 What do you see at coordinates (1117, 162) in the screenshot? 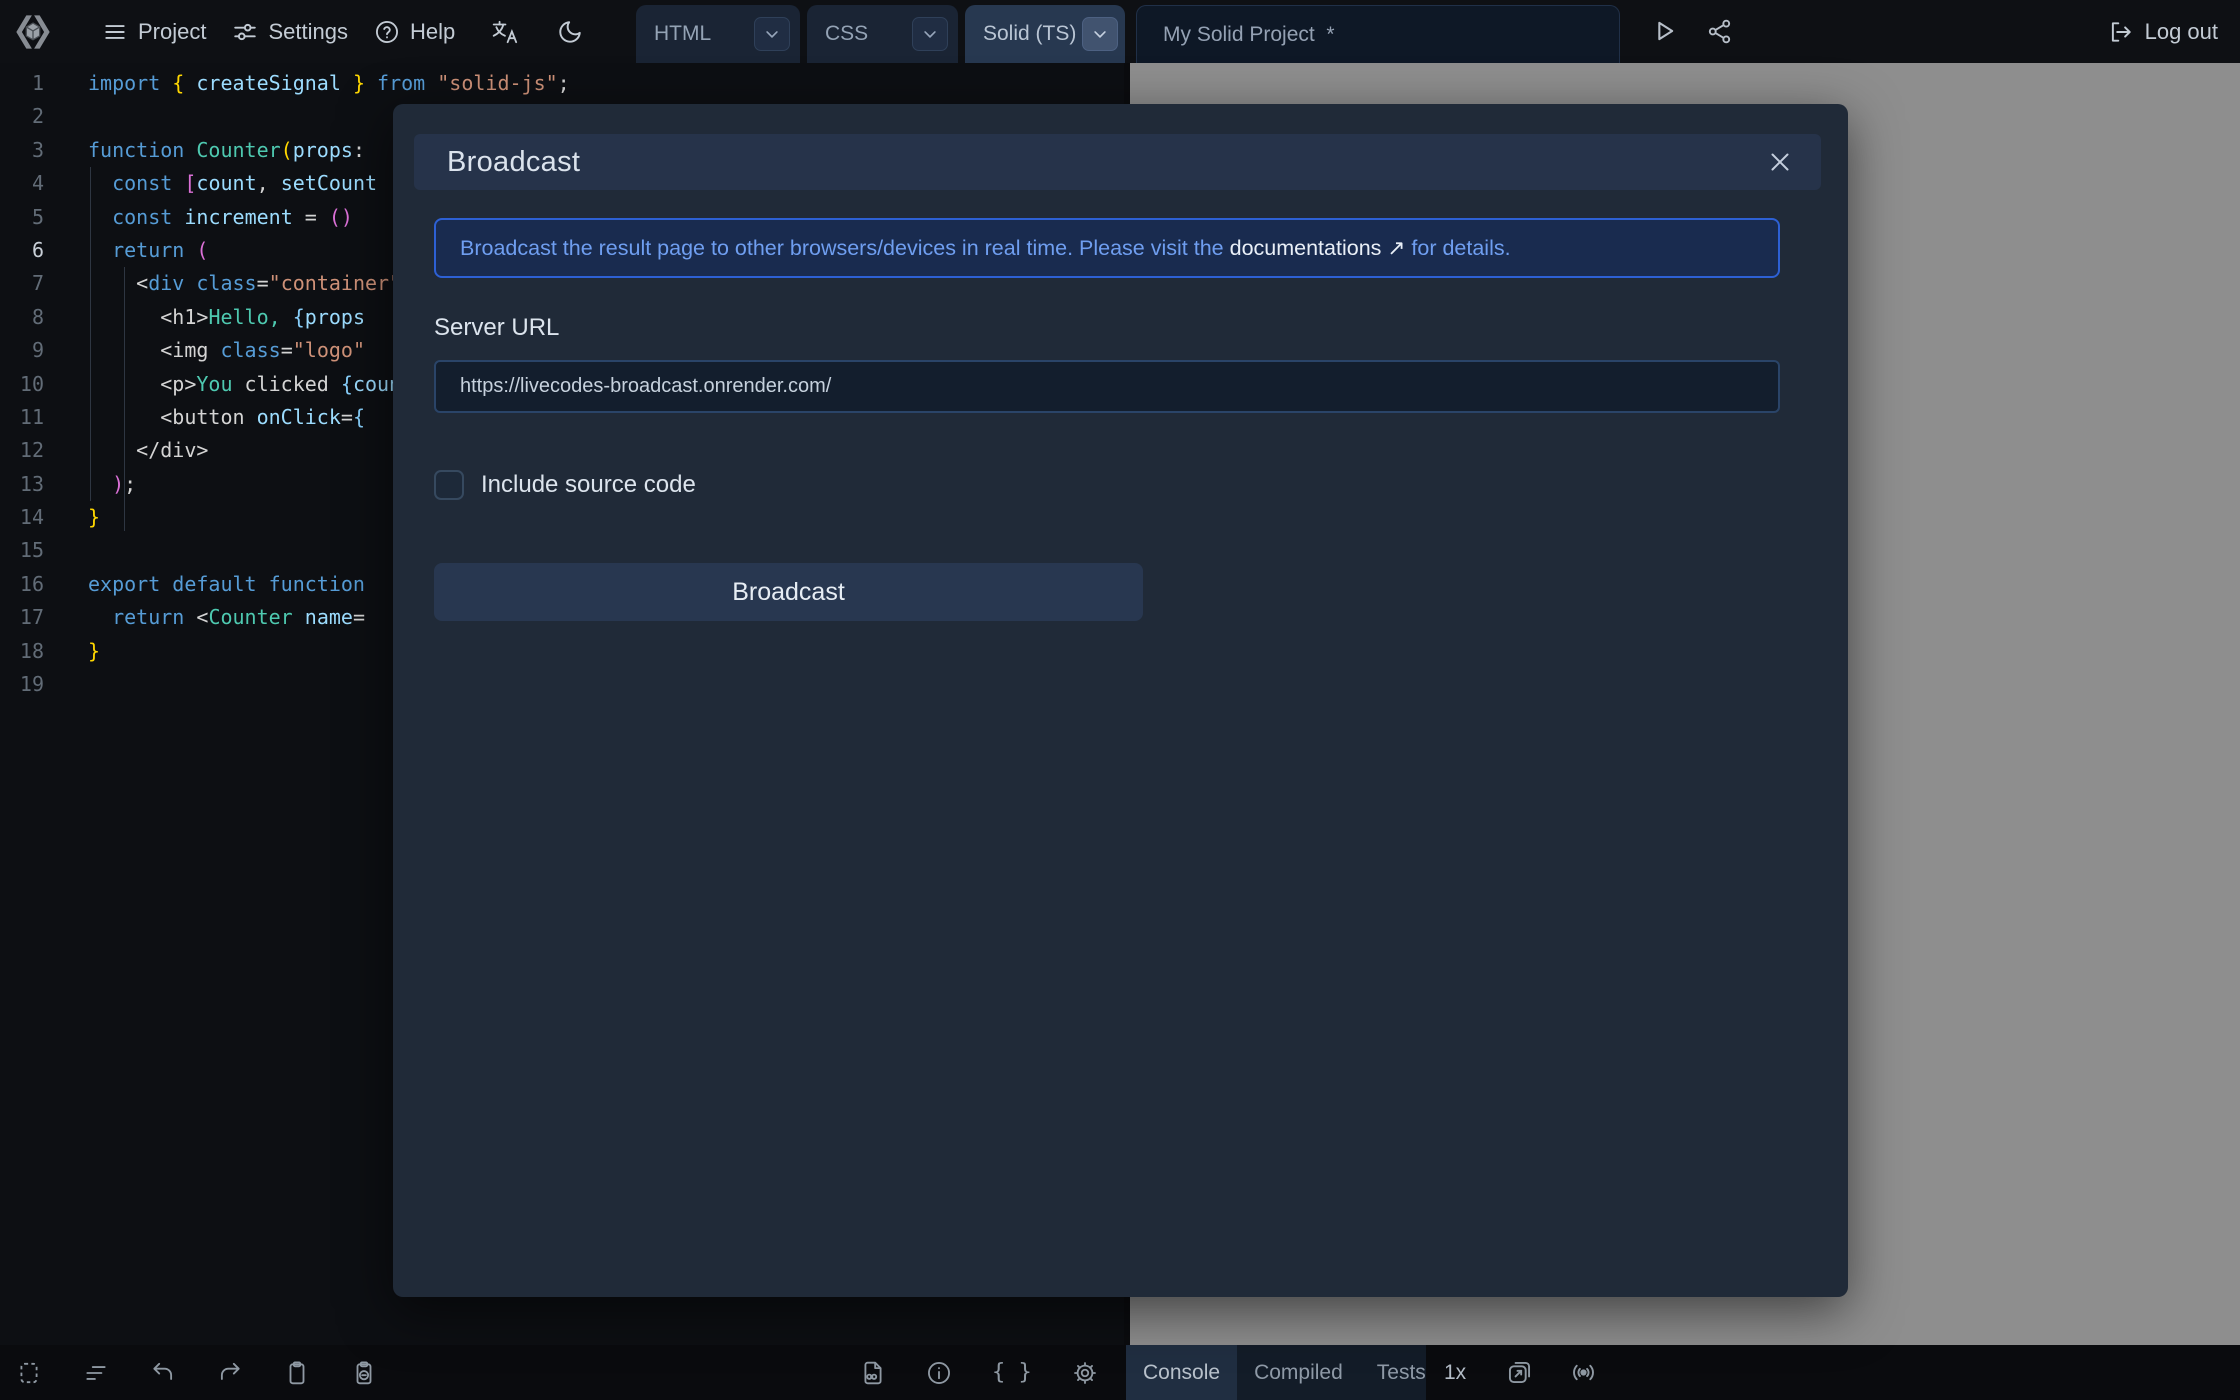
I see `modal-header: Broadcast` at bounding box center [1117, 162].